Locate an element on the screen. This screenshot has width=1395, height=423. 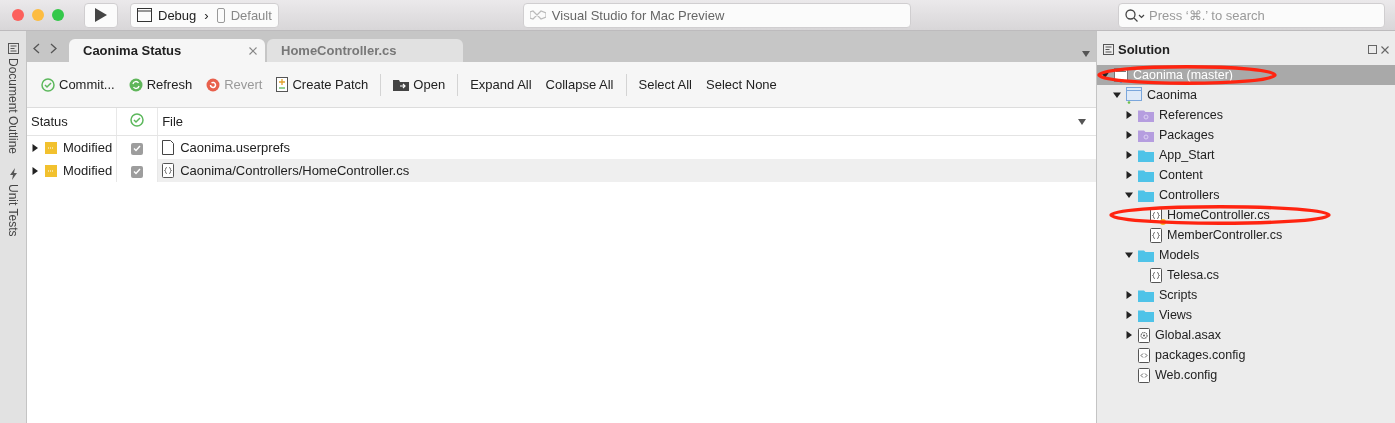
tree-item-label: Scripts is located at coordinates (1178, 295).